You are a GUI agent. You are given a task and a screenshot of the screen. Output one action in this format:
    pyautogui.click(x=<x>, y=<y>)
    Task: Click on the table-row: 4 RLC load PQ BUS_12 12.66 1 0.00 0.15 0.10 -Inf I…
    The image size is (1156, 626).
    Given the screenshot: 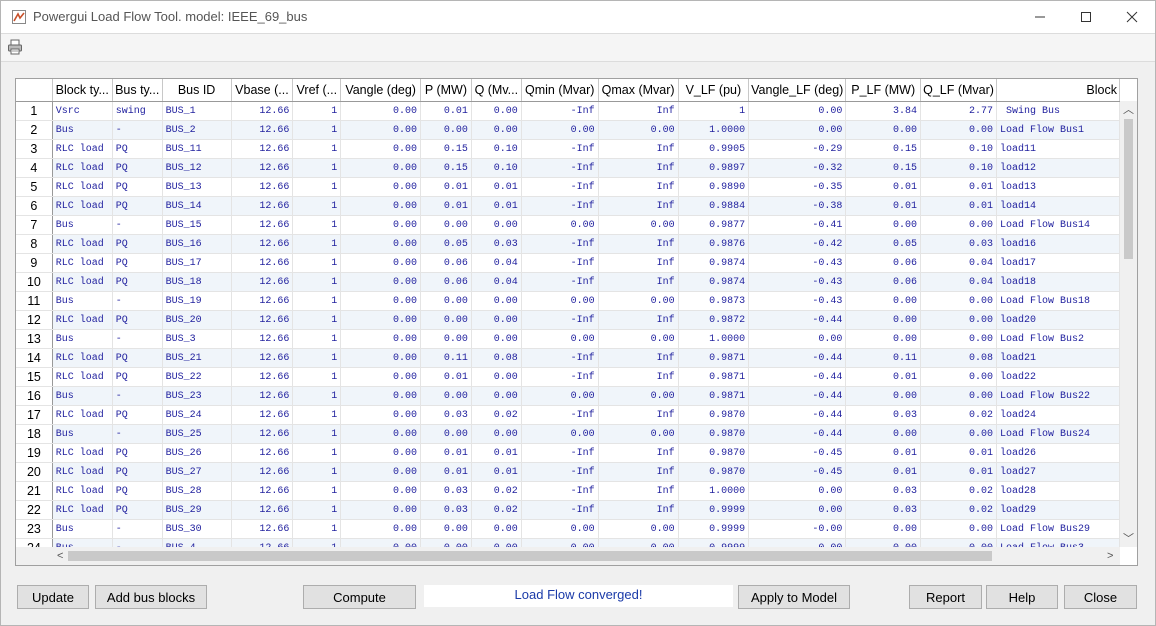 What is the action you would take?
    pyautogui.click(x=568, y=168)
    